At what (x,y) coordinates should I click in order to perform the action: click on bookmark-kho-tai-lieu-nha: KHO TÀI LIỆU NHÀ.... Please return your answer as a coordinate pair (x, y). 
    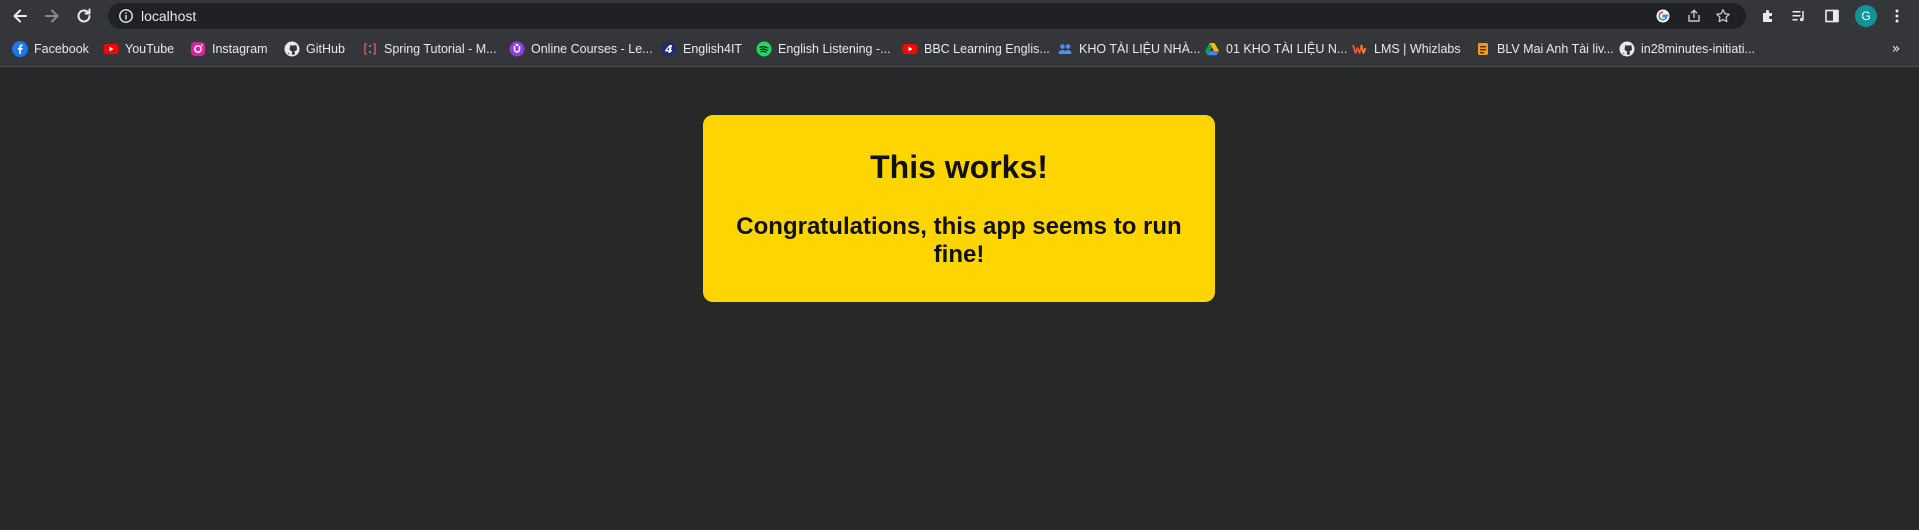
    Looking at the image, I should click on (1128, 49).